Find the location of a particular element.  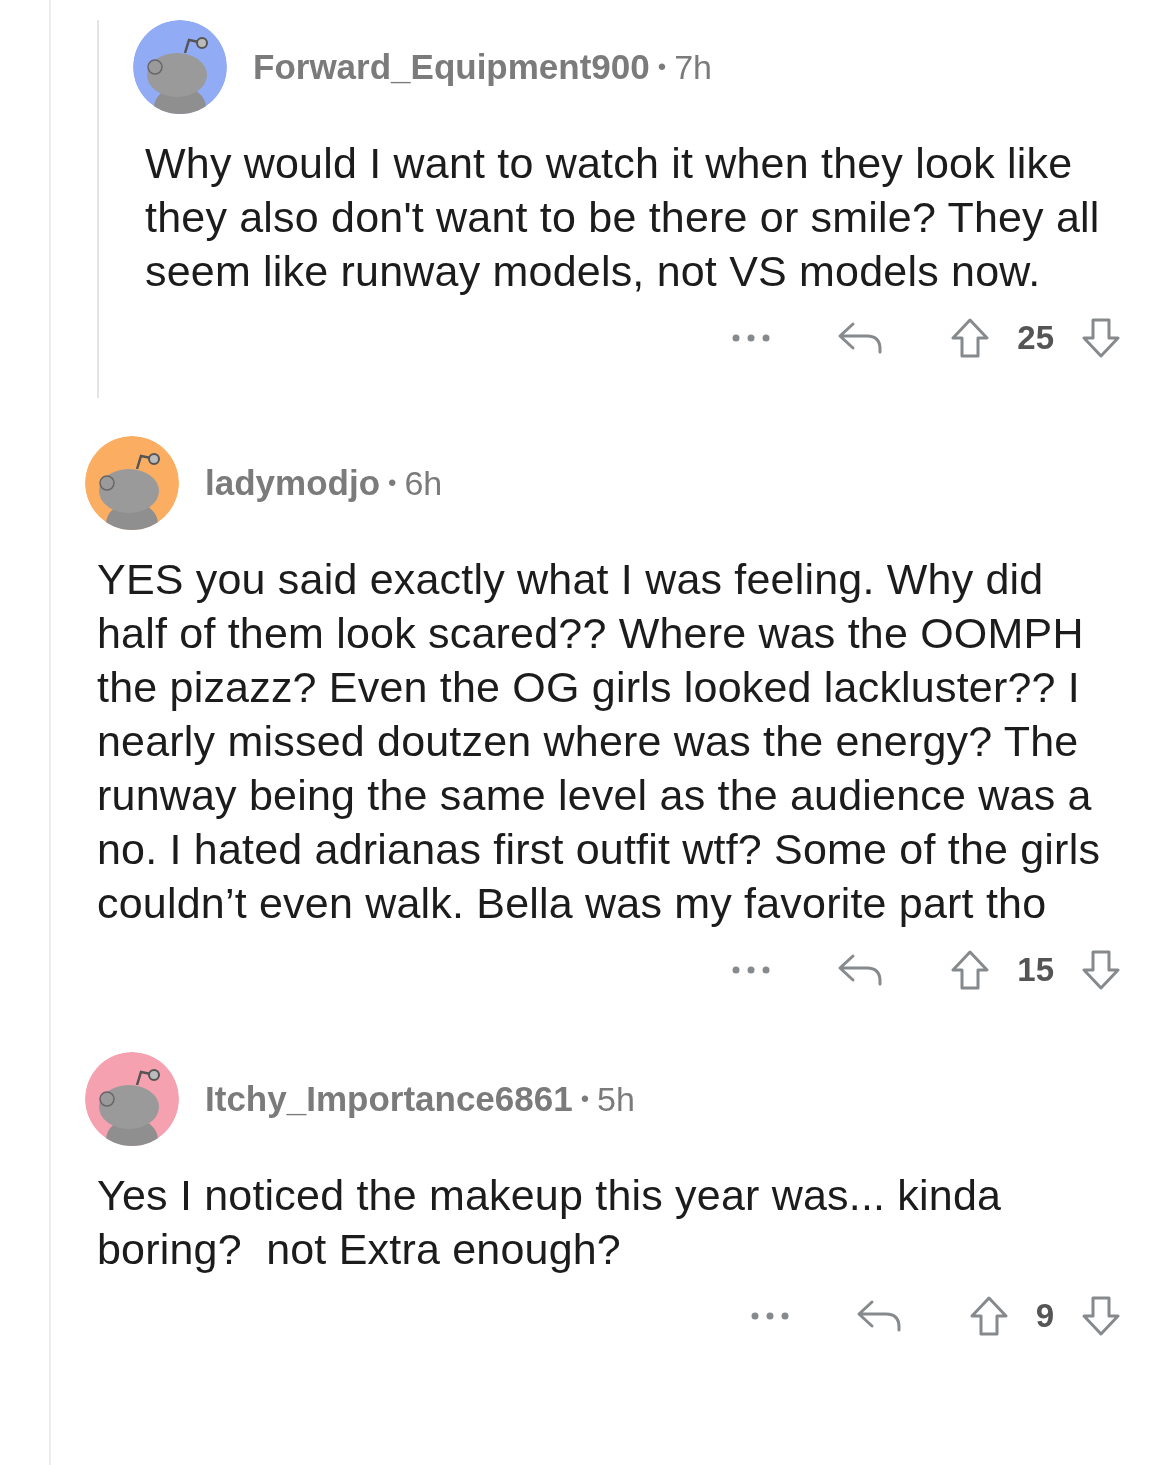

username: Itchy_Importance6861 is located at coordinates (389, 1099).